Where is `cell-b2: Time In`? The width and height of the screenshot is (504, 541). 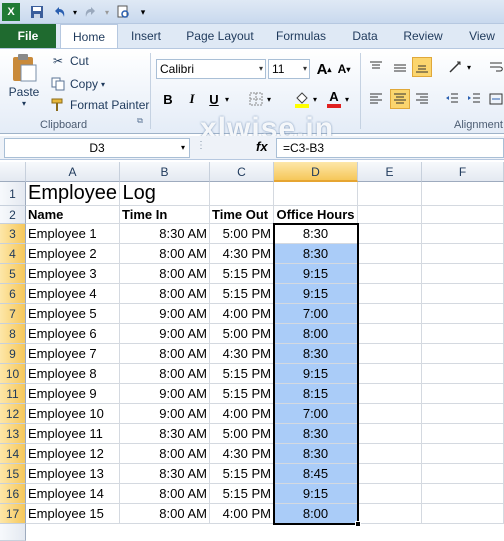
cell-b2: Time In is located at coordinates (165, 215).